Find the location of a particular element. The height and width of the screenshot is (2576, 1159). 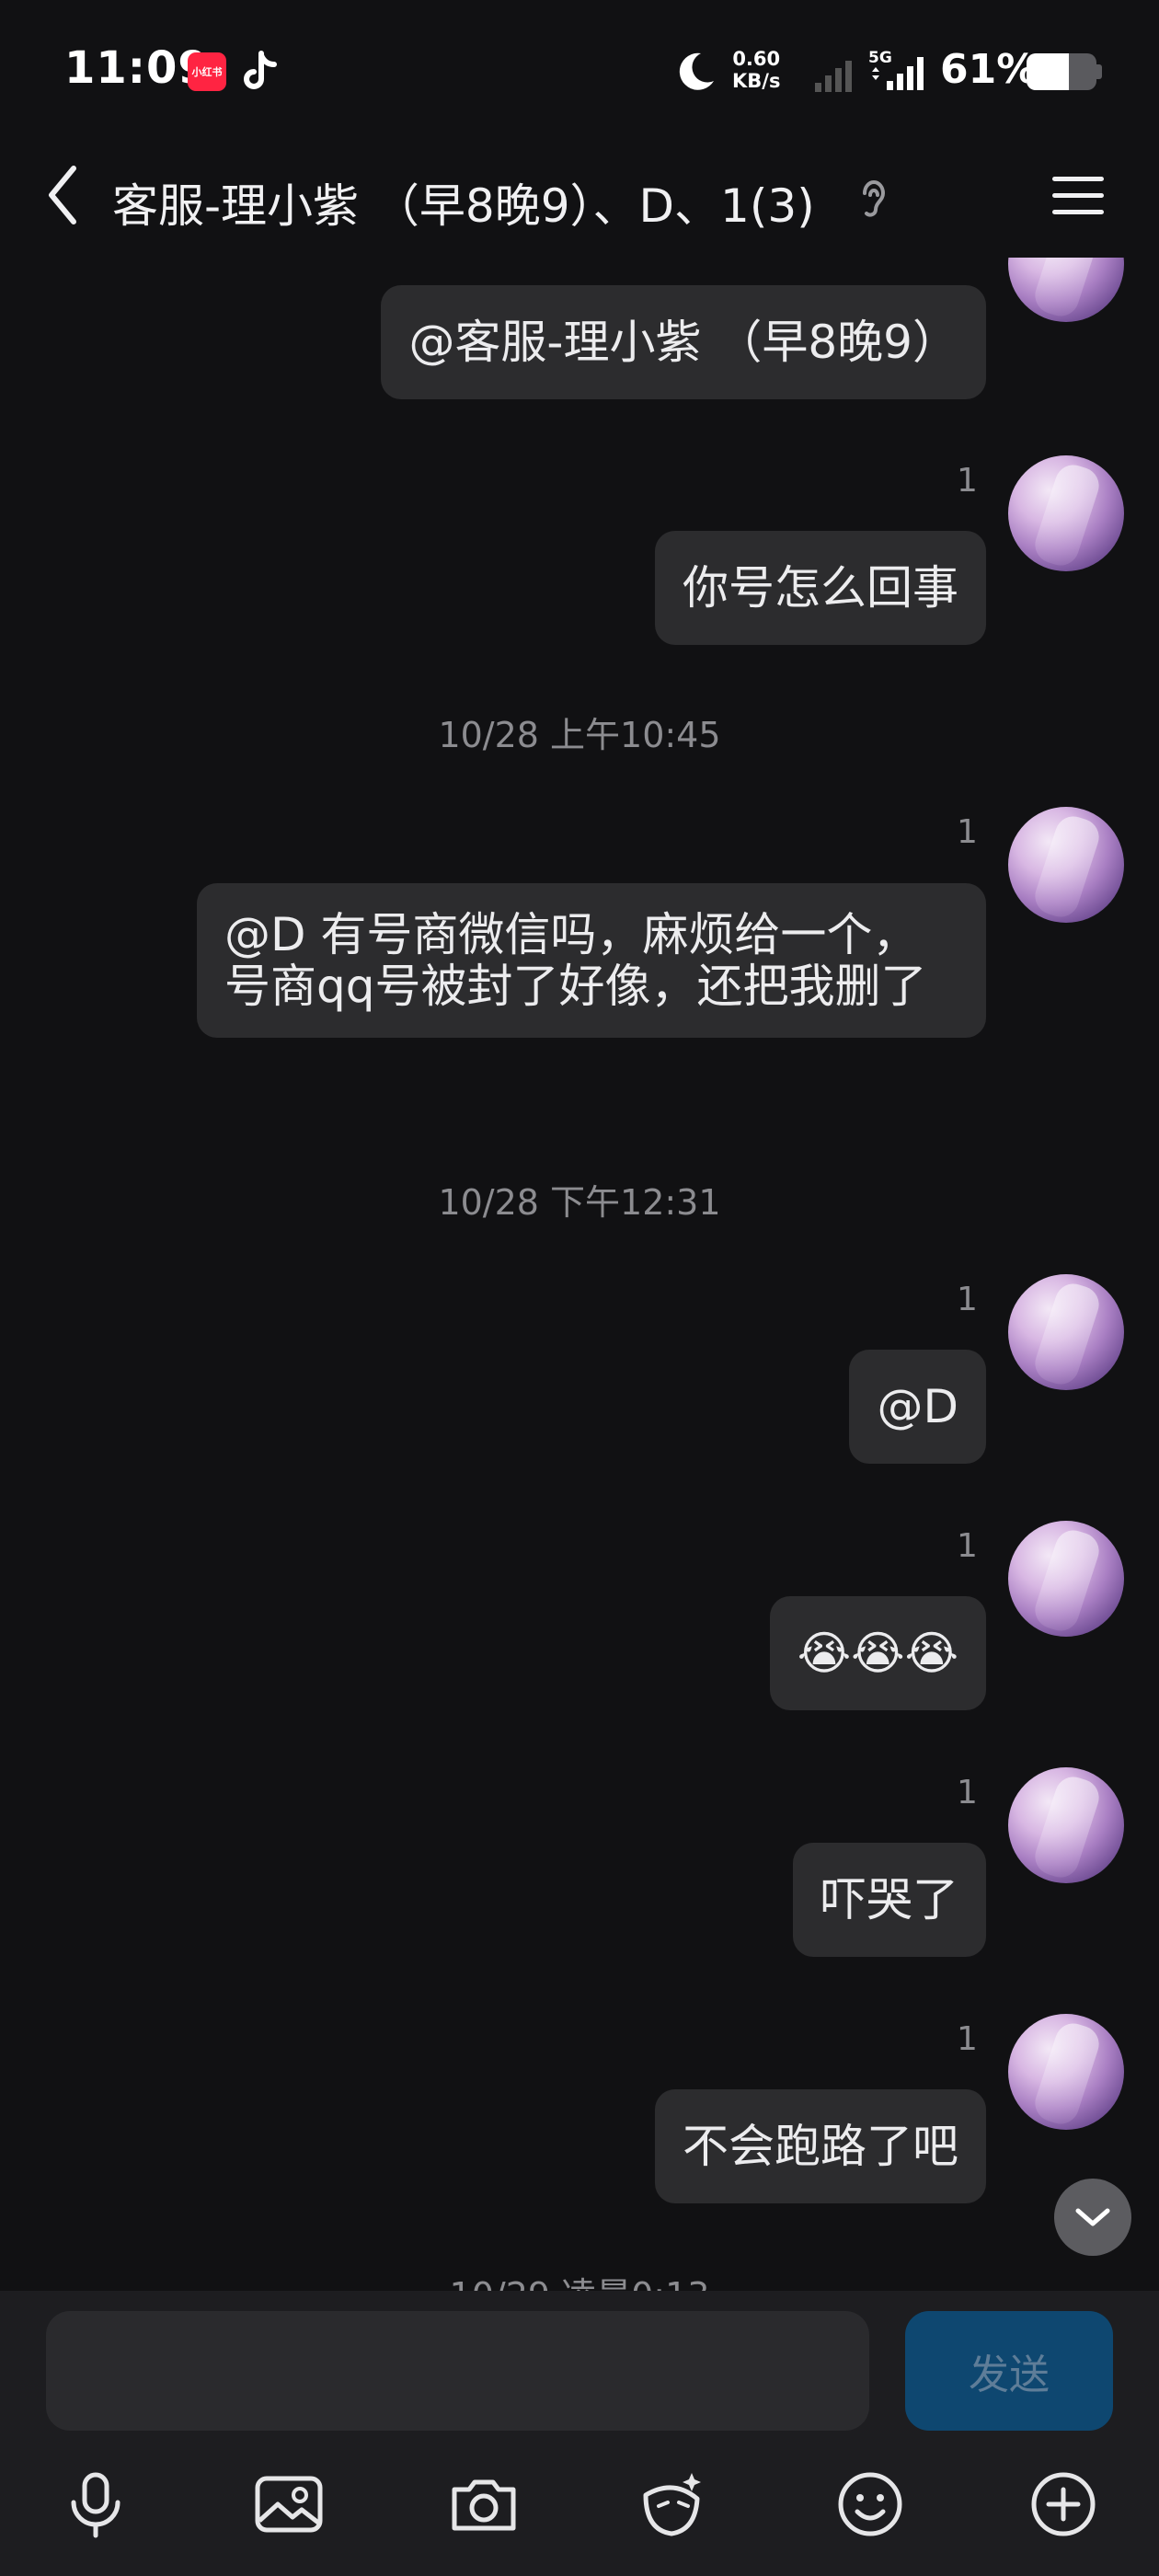

battery-tip is located at coordinates (1099, 71).